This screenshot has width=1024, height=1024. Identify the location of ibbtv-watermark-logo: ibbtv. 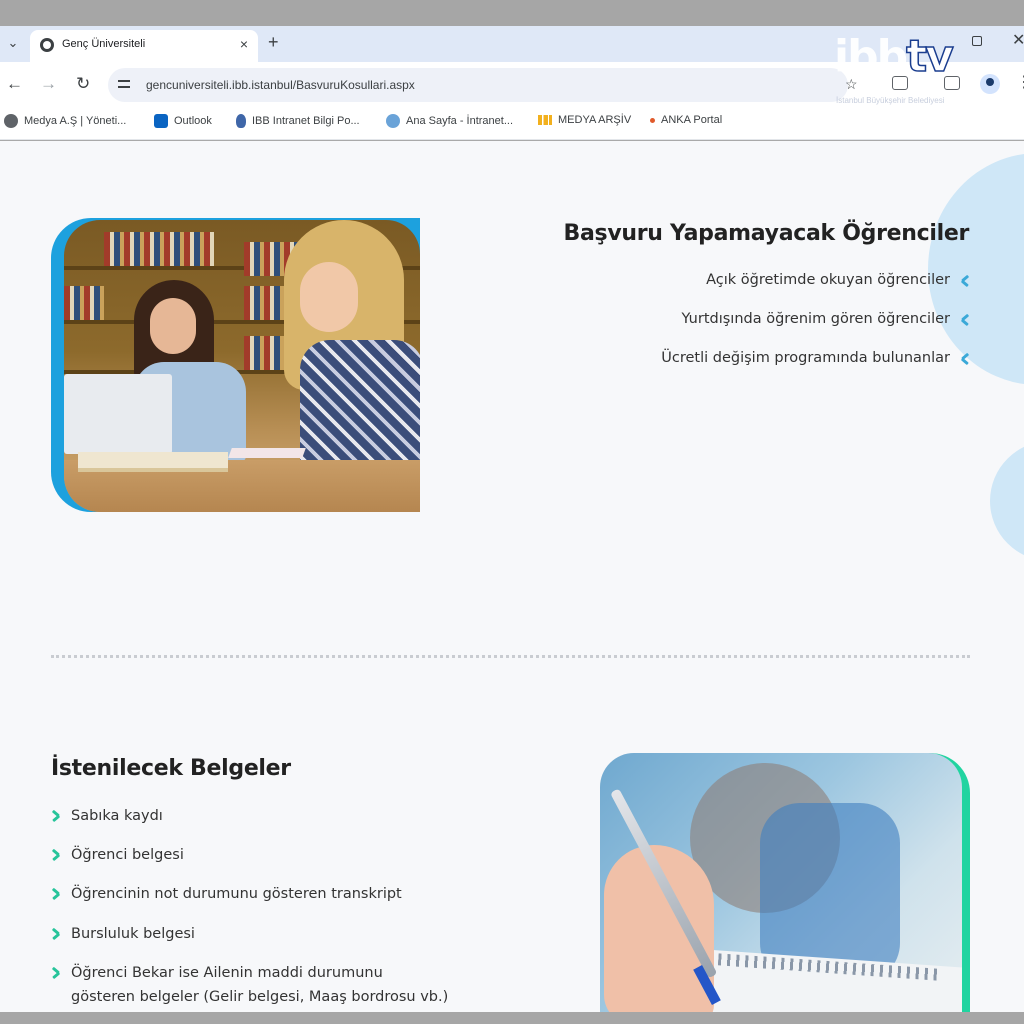
(894, 57).